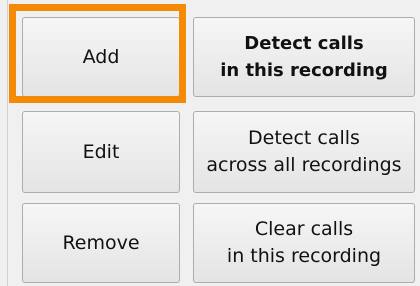 The image size is (420, 286). What do you see at coordinates (7, 143) in the screenshot?
I see `panel-edge-line` at bounding box center [7, 143].